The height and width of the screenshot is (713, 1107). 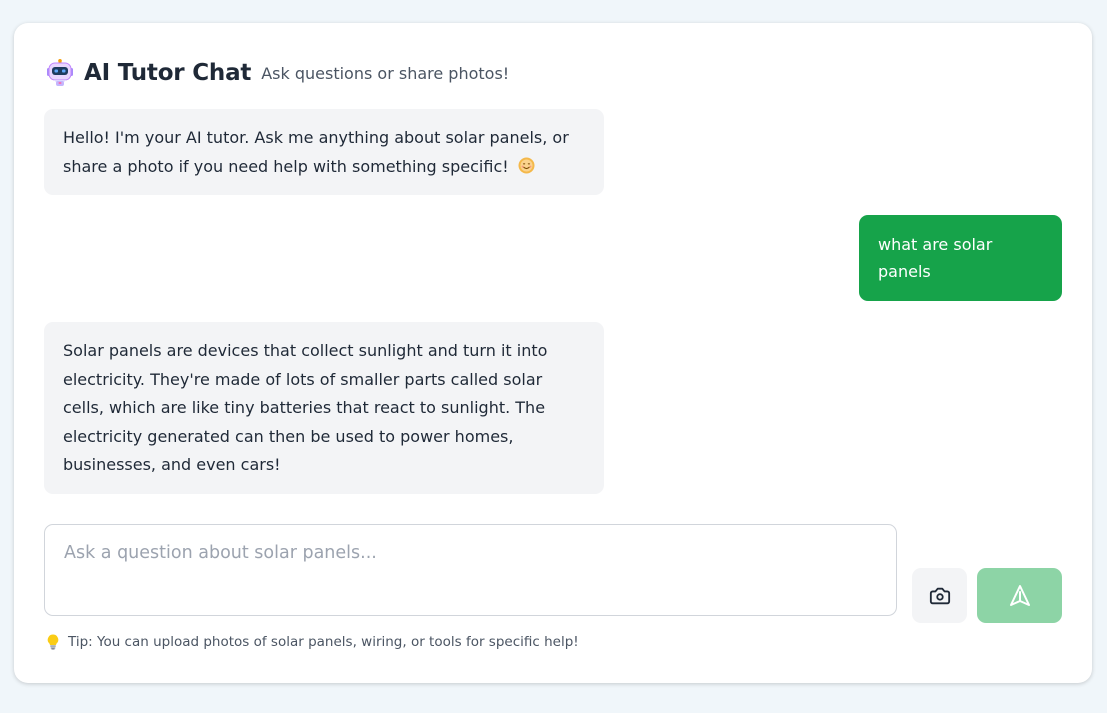 I want to click on sun-smile-icon, so click(x=526, y=164).